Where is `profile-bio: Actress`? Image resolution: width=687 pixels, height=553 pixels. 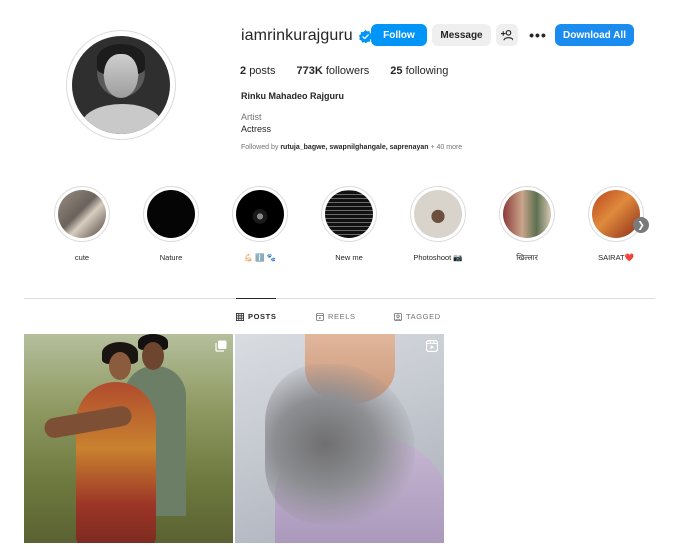 profile-bio: Actress is located at coordinates (256, 129).